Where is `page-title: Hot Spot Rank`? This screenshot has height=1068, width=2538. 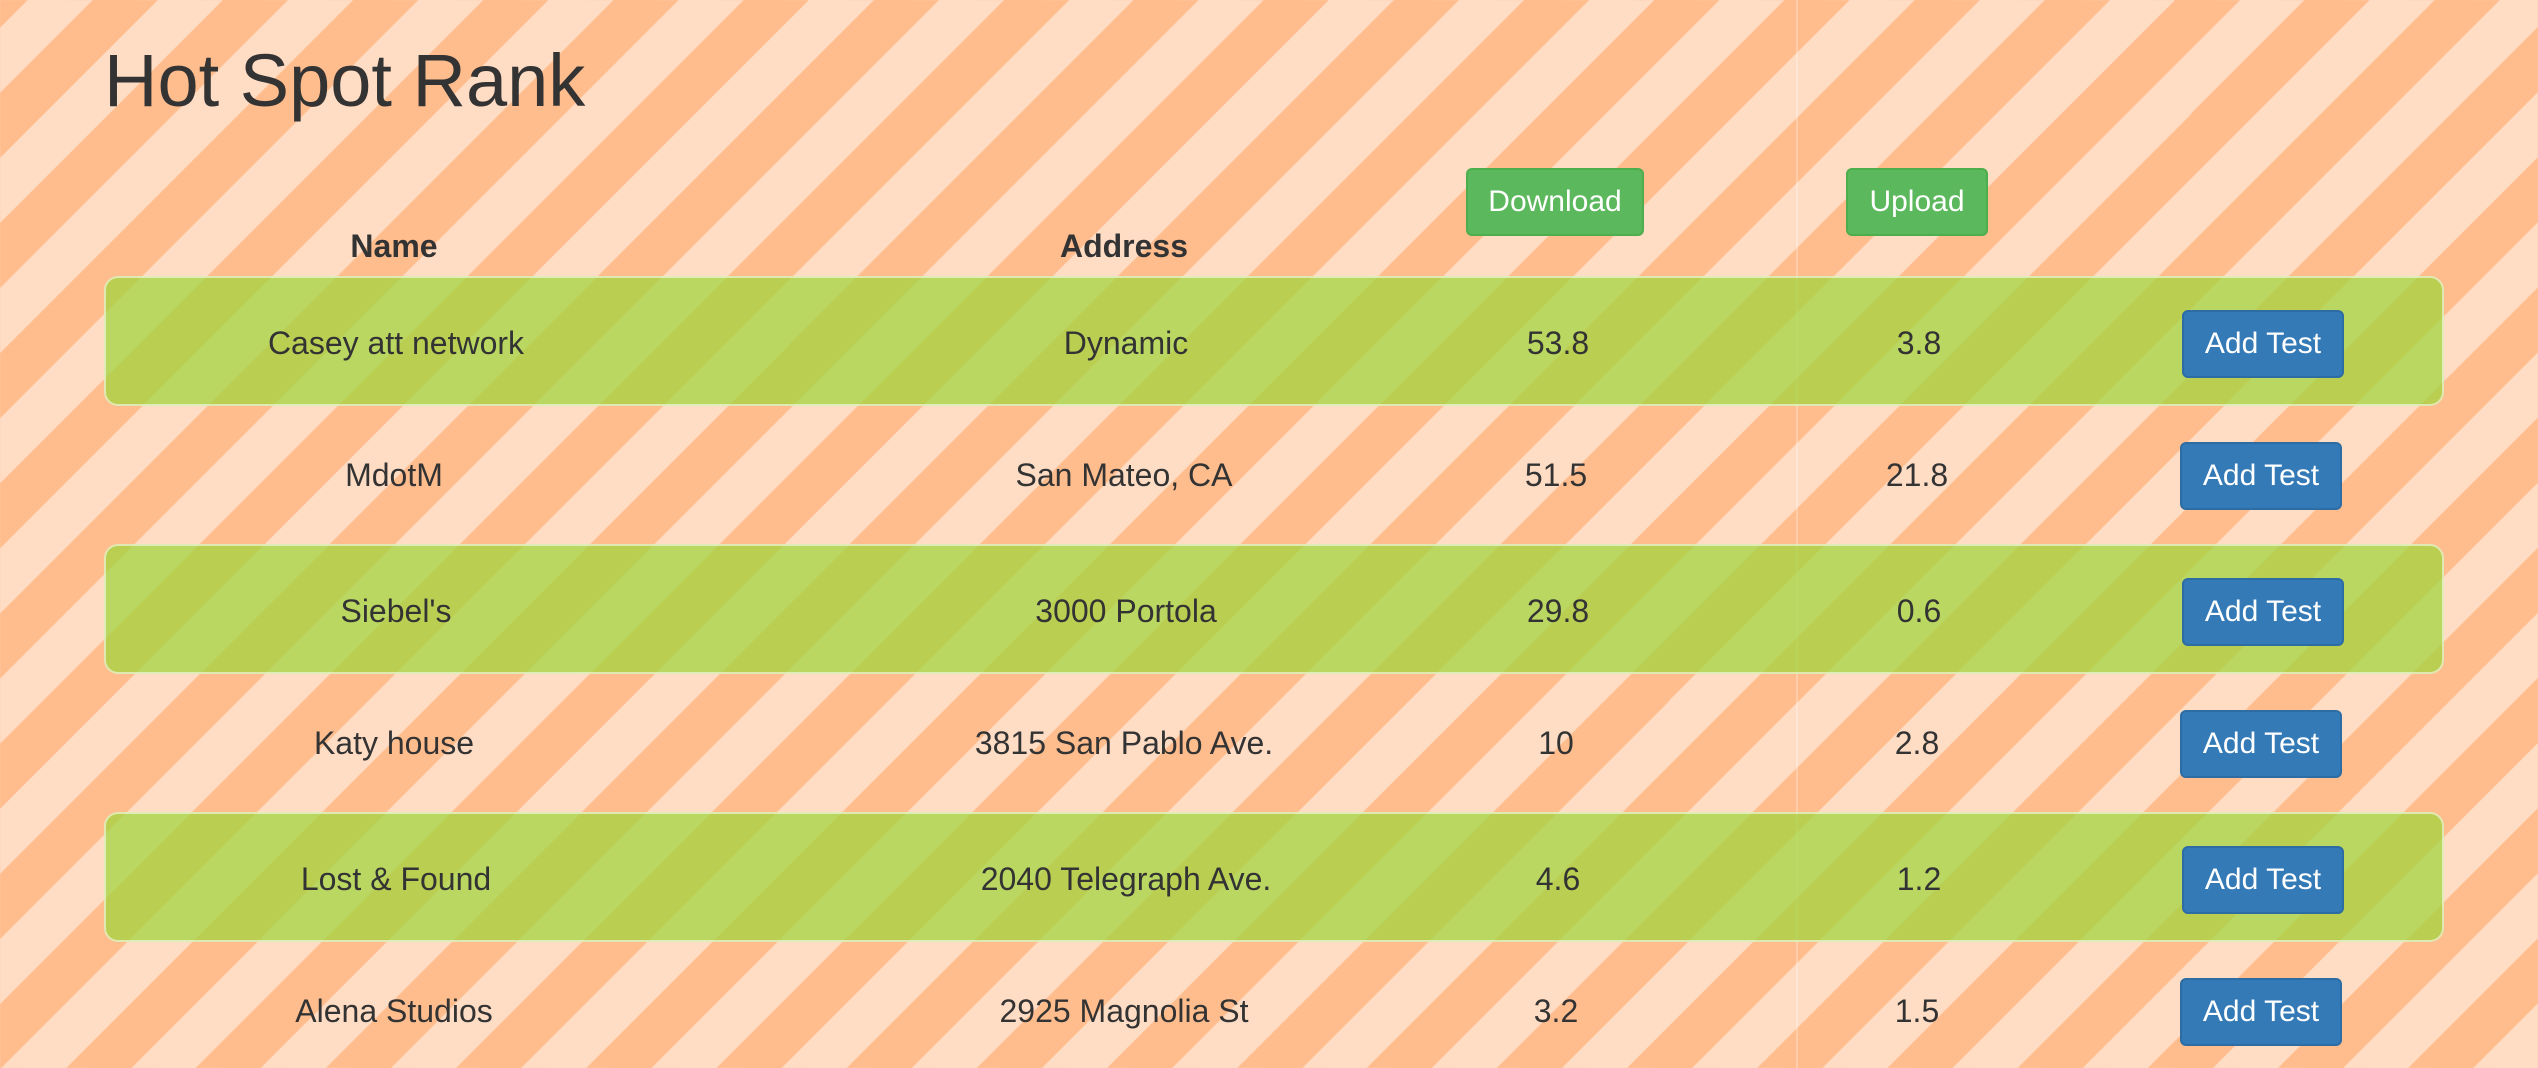 page-title: Hot Spot Rank is located at coordinates (345, 80).